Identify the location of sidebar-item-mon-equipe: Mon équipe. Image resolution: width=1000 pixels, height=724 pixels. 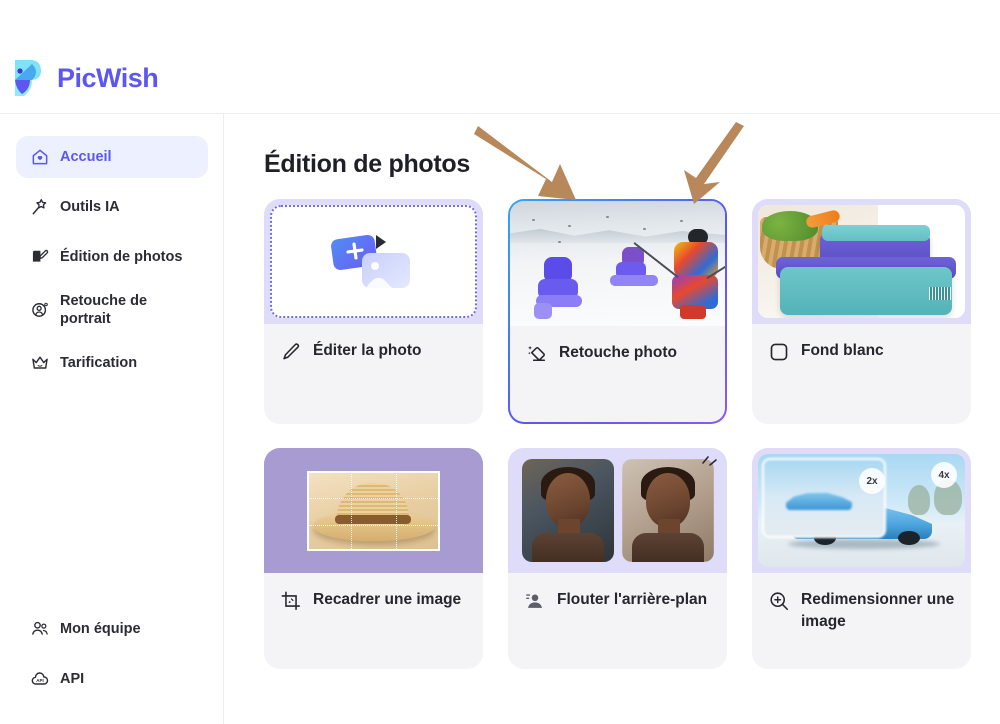
(112, 629).